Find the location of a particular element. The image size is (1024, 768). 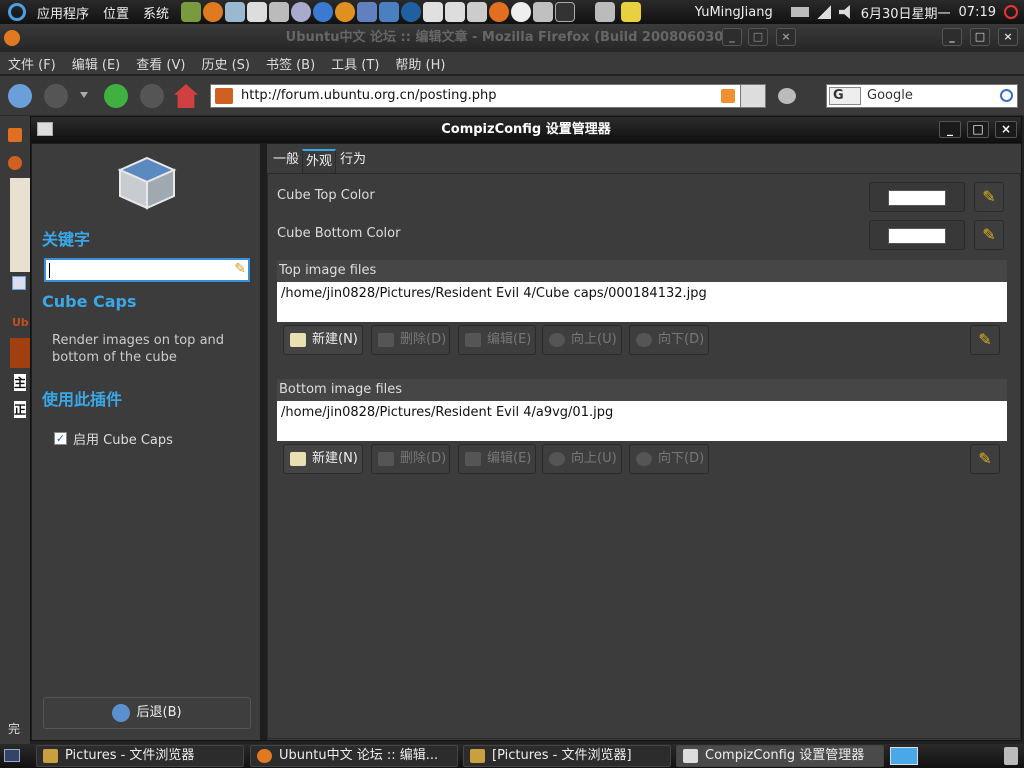

places-menu: 位置 is located at coordinates (116, 12).